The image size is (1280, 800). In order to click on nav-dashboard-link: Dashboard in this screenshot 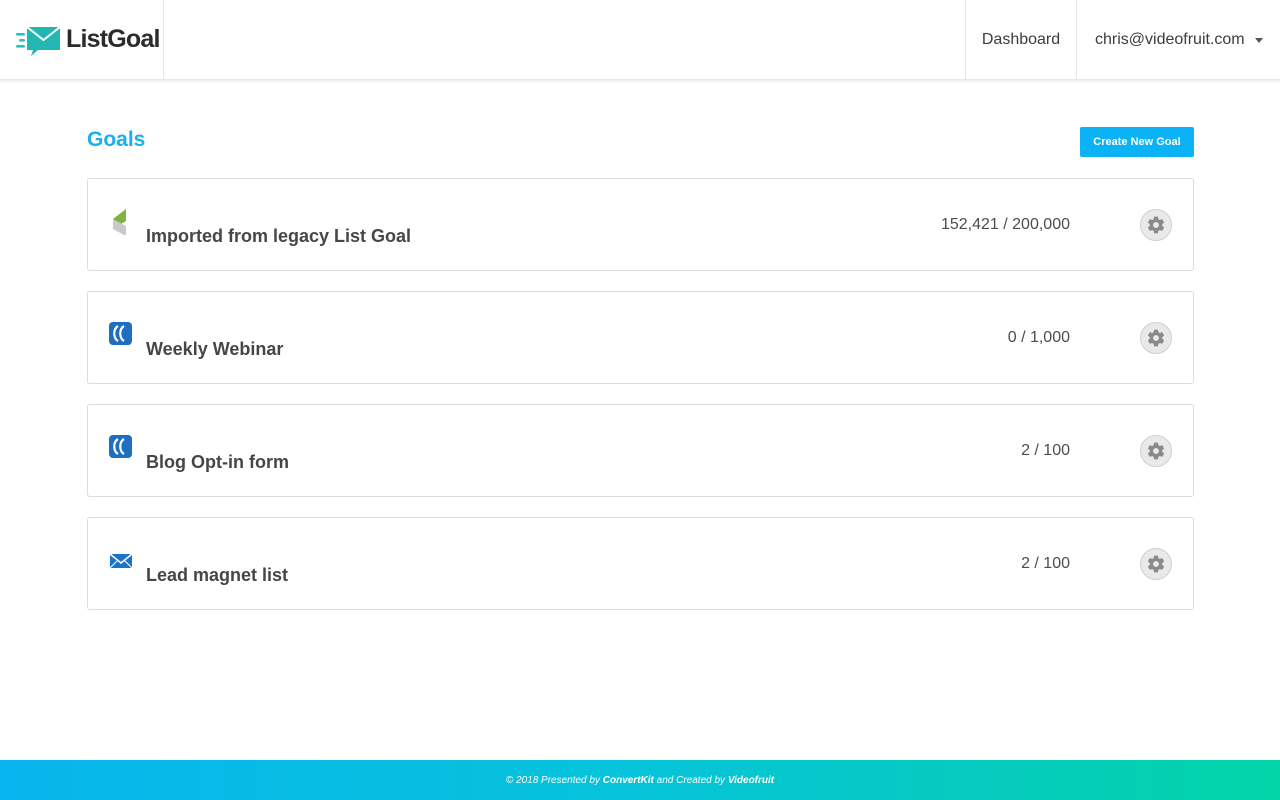, I will do `click(1020, 40)`.